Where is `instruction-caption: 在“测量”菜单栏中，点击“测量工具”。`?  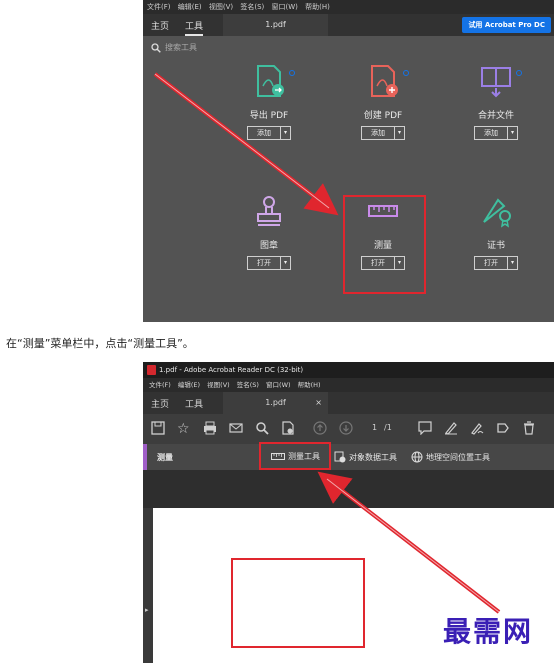 instruction-caption: 在“测量”菜单栏中，点击“测量工具”。 is located at coordinates (100, 343).